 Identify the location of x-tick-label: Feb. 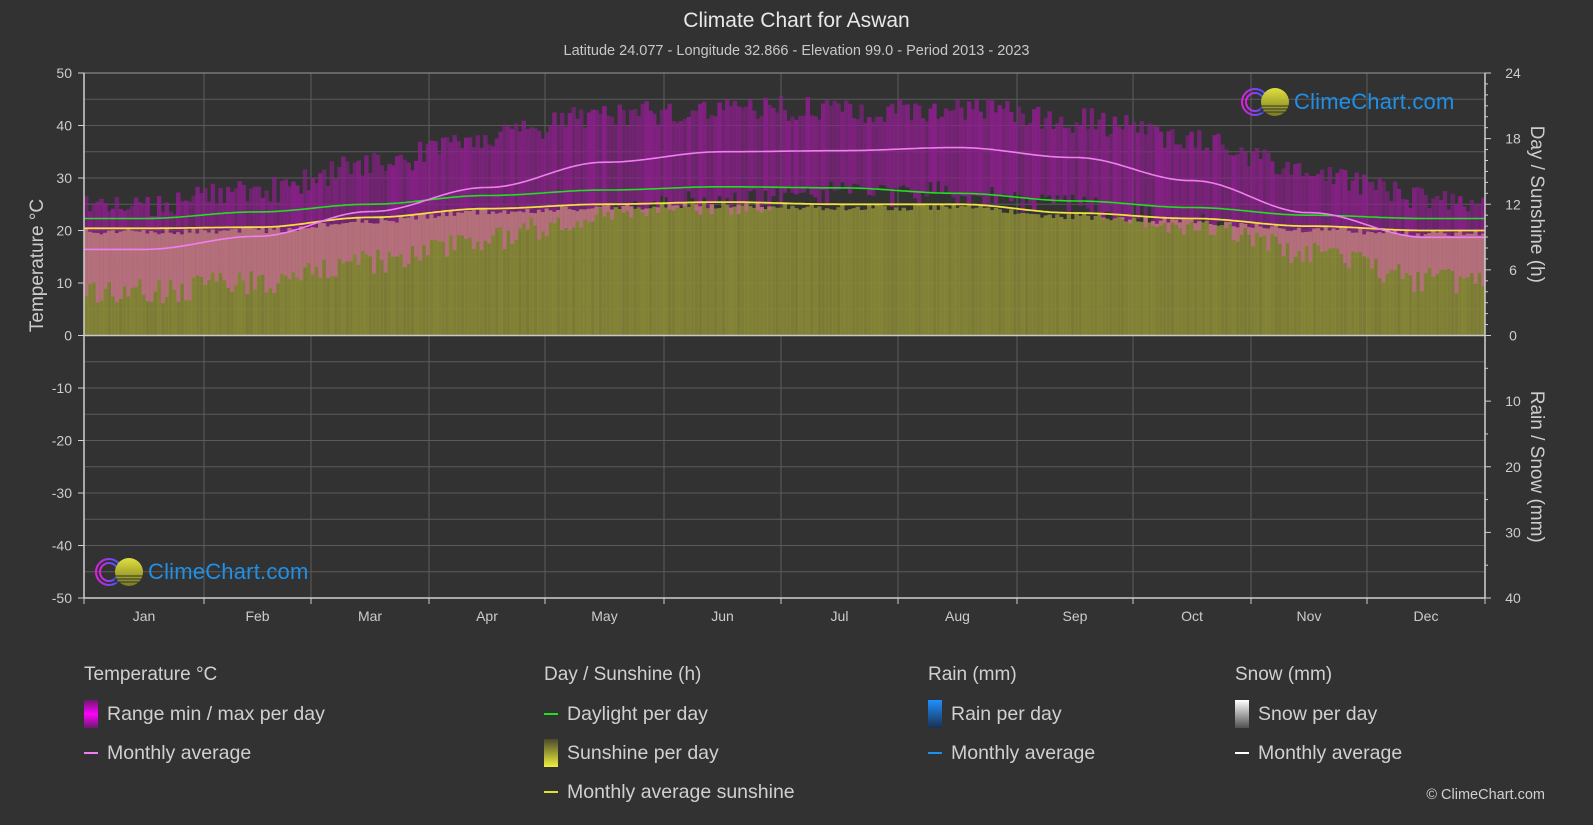
(257, 616).